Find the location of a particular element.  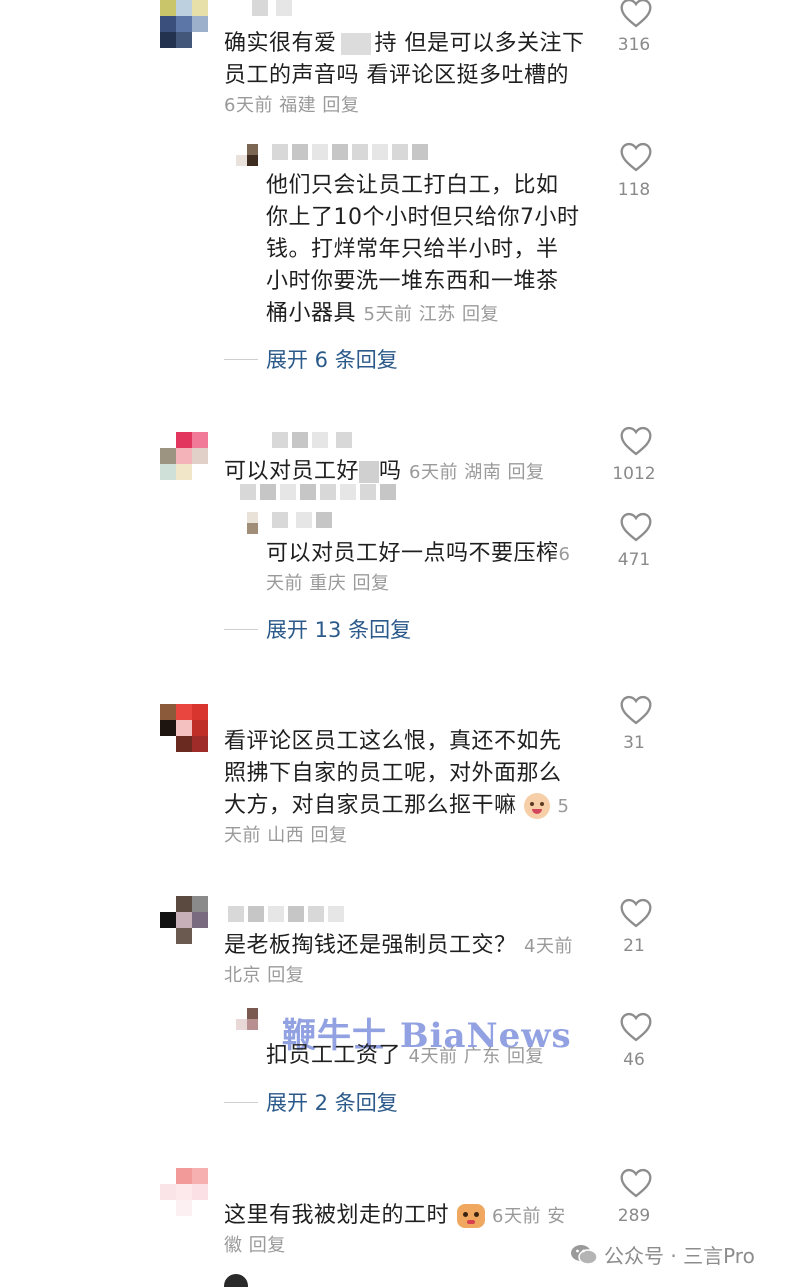

comment-meta: 6天前 湖南 回复 is located at coordinates (477, 472).